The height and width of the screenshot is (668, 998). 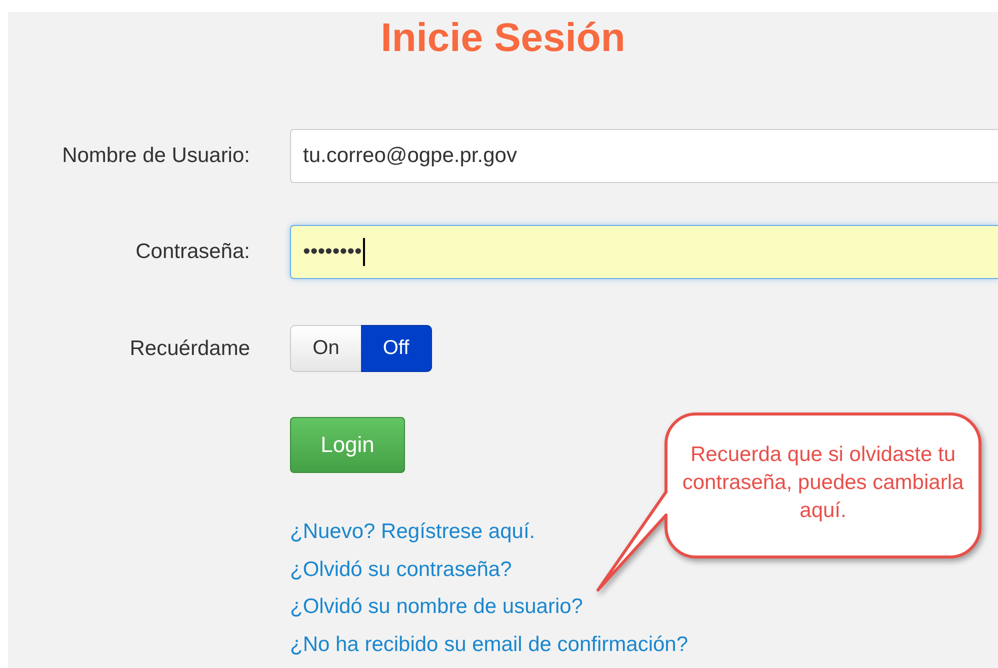 I want to click on field-label: Nombre de Usuario:, so click(x=156, y=155).